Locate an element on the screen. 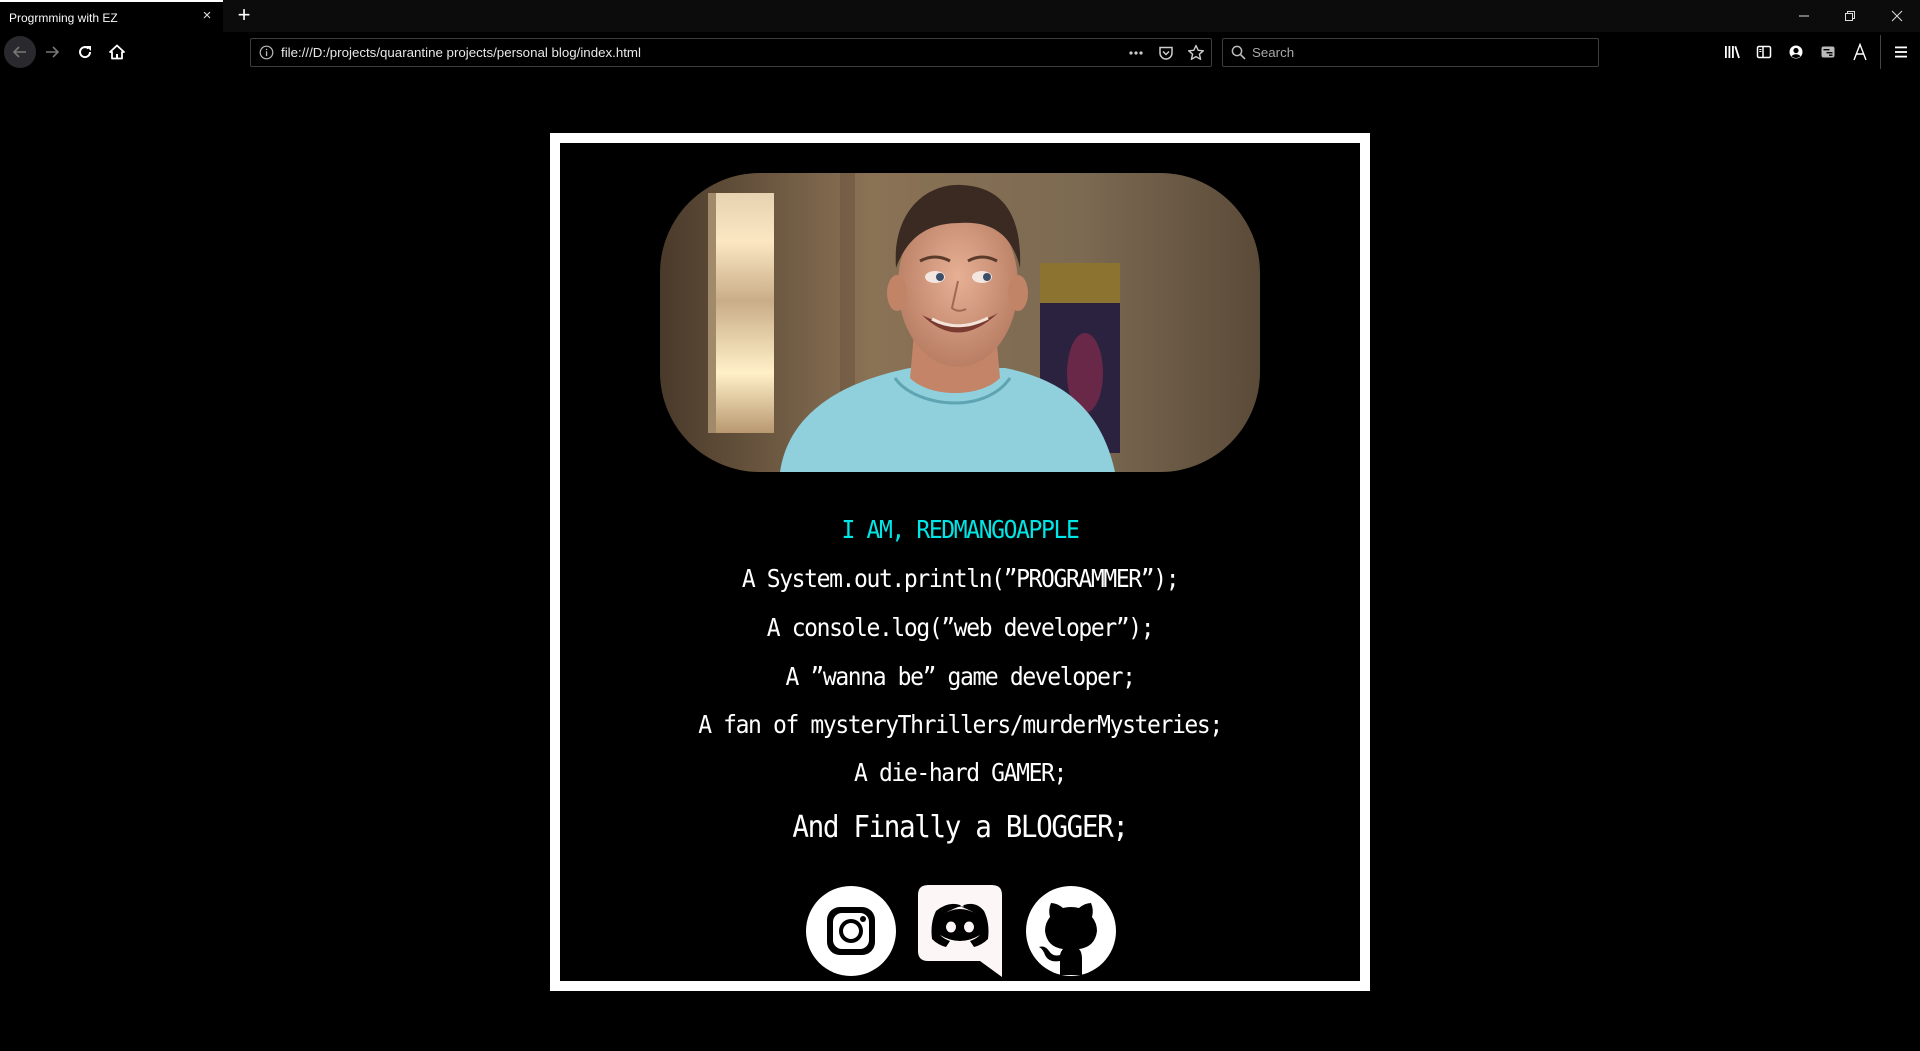  minimize-icon is located at coordinates (1804, 16).